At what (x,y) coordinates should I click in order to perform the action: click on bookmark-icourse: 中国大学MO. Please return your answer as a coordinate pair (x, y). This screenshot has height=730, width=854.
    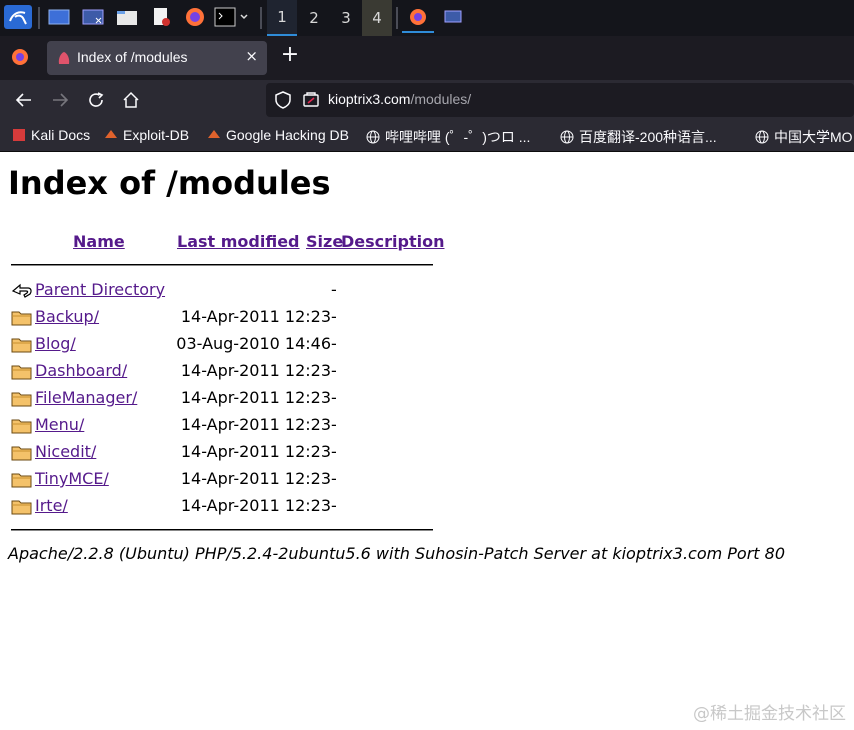
    Looking at the image, I should click on (804, 137).